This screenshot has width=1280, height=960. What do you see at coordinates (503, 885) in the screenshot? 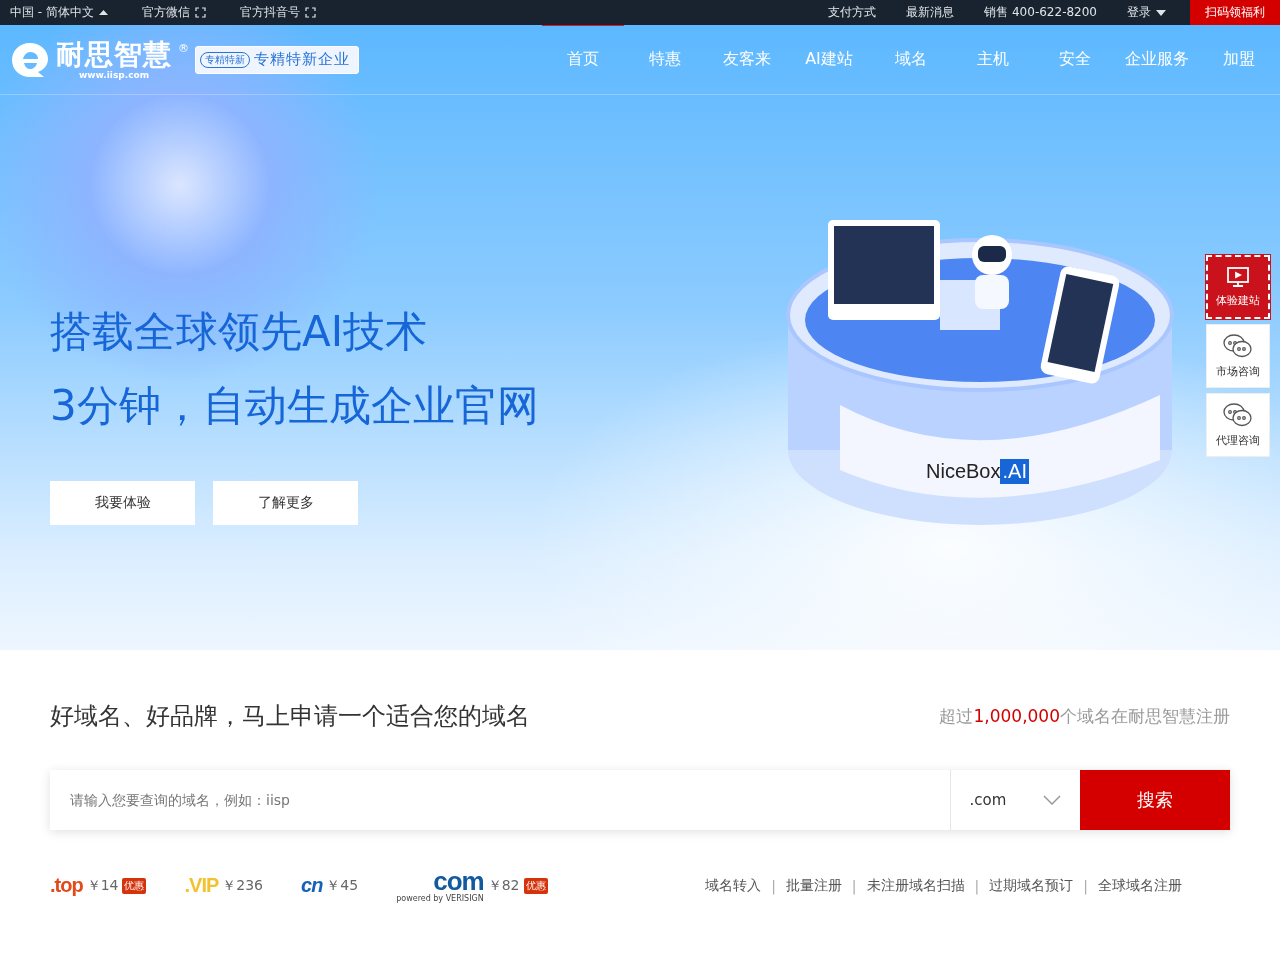
I see `domain-price: ￥82` at bounding box center [503, 885].